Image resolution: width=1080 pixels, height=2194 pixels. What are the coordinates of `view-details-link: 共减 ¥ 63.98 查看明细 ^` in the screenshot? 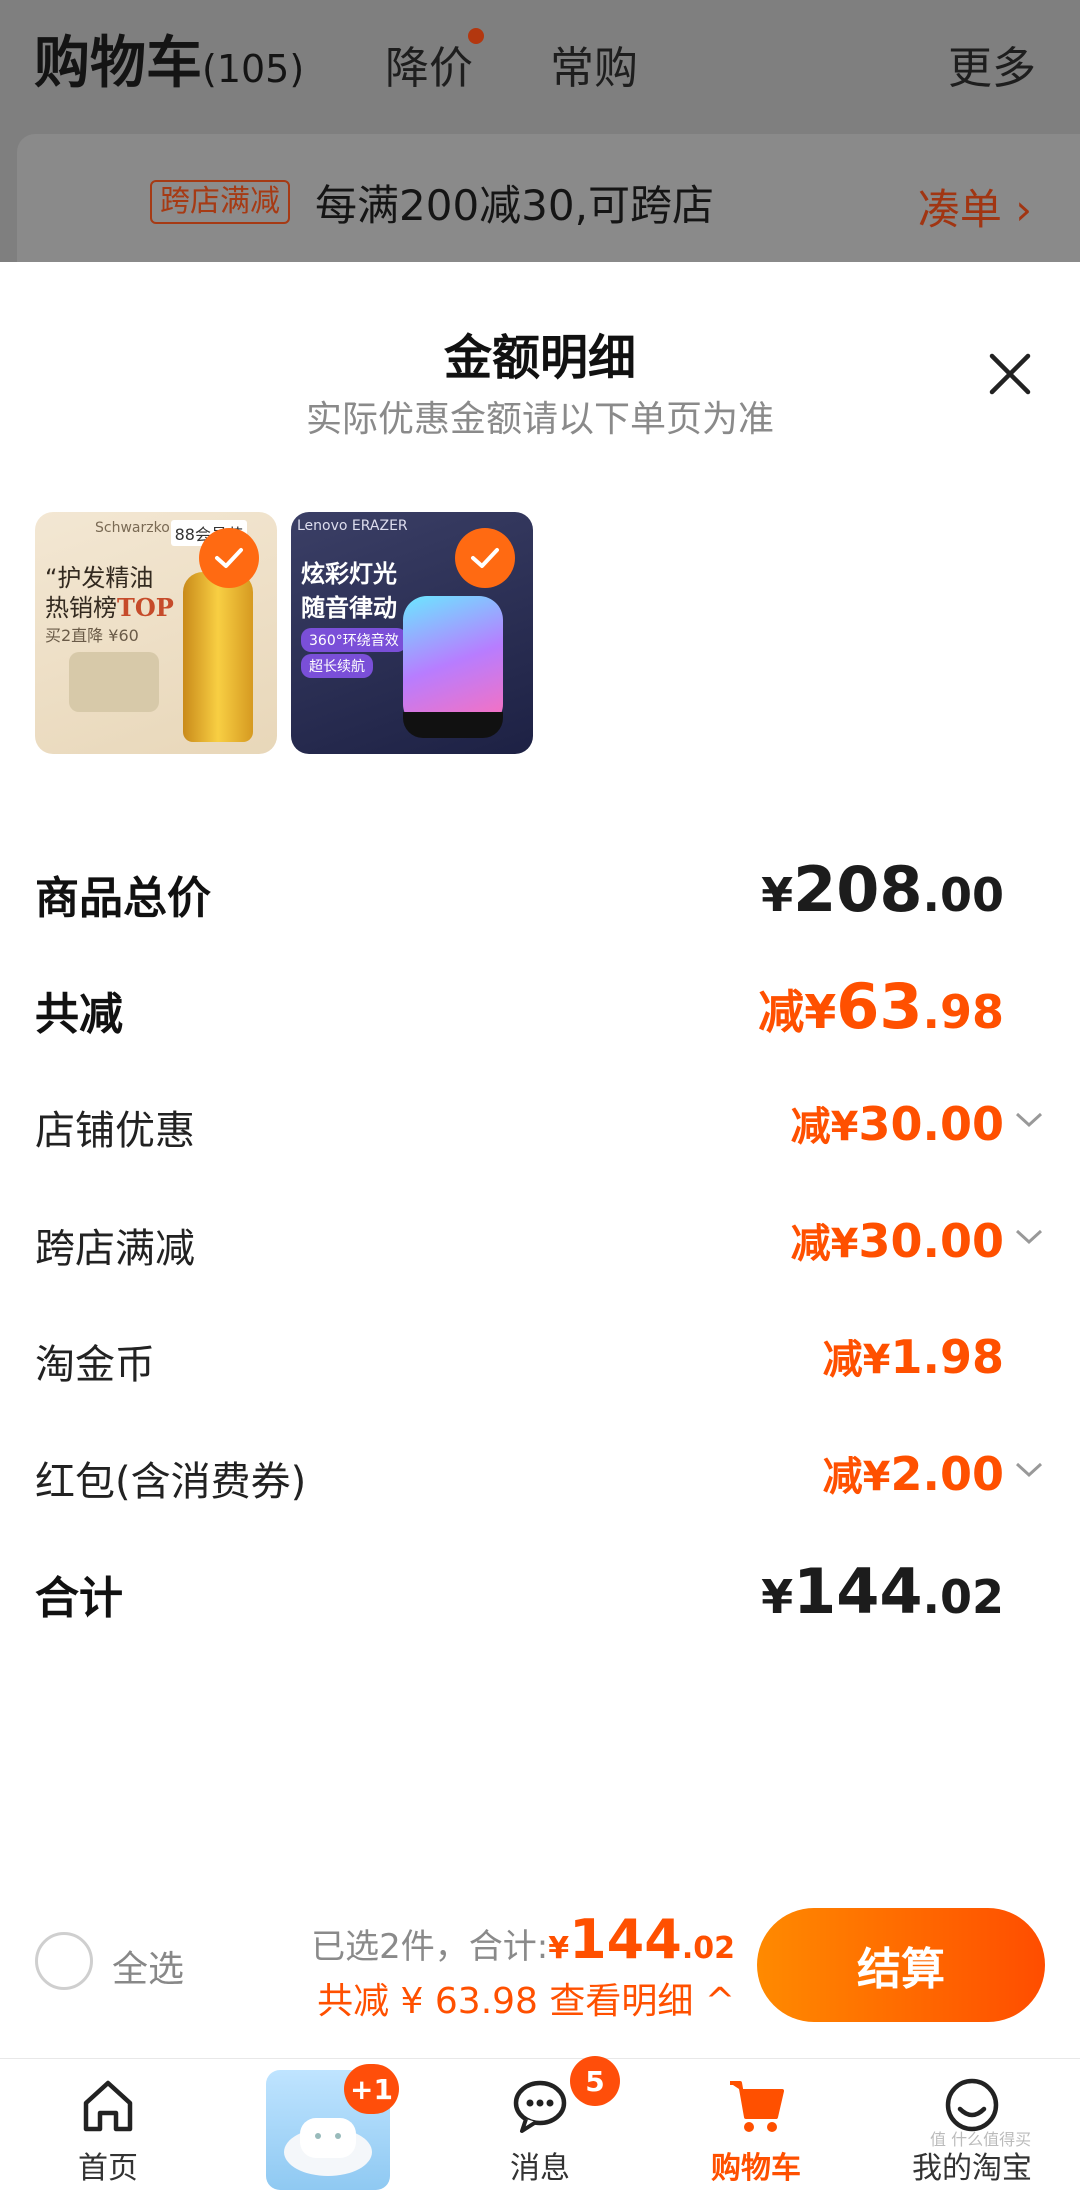 It's located at (526, 1998).